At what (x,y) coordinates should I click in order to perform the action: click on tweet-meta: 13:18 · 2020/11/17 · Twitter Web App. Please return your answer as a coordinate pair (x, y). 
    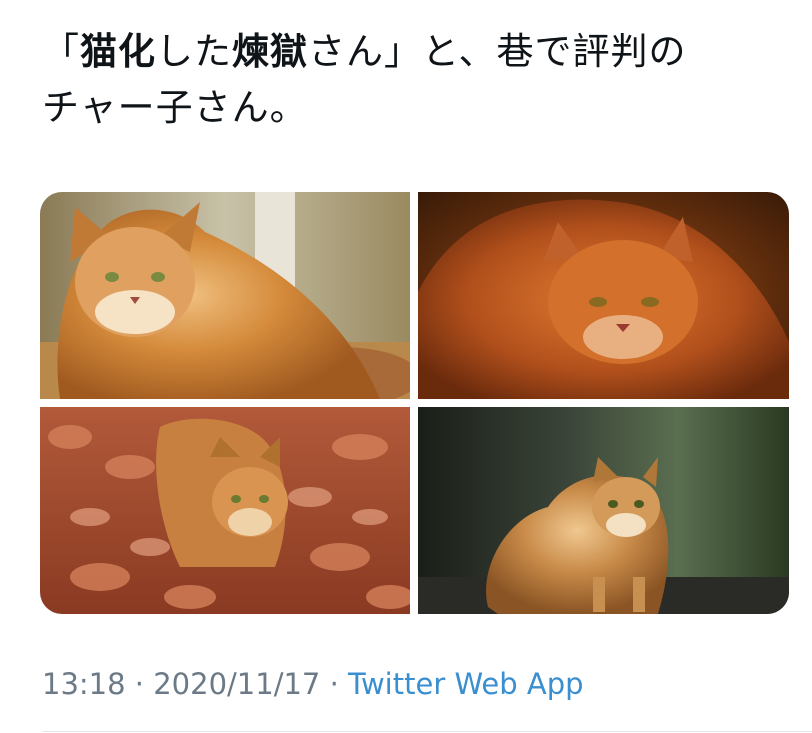
    Looking at the image, I should click on (313, 684).